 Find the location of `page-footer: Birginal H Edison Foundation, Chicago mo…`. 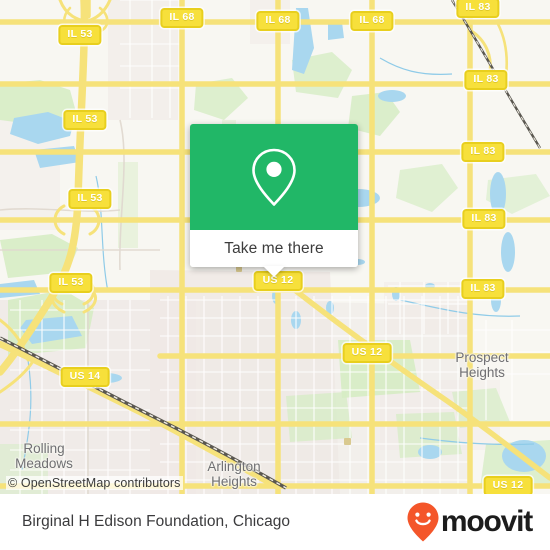

page-footer: Birginal H Edison Foundation, Chicago mo… is located at coordinates (275, 522).